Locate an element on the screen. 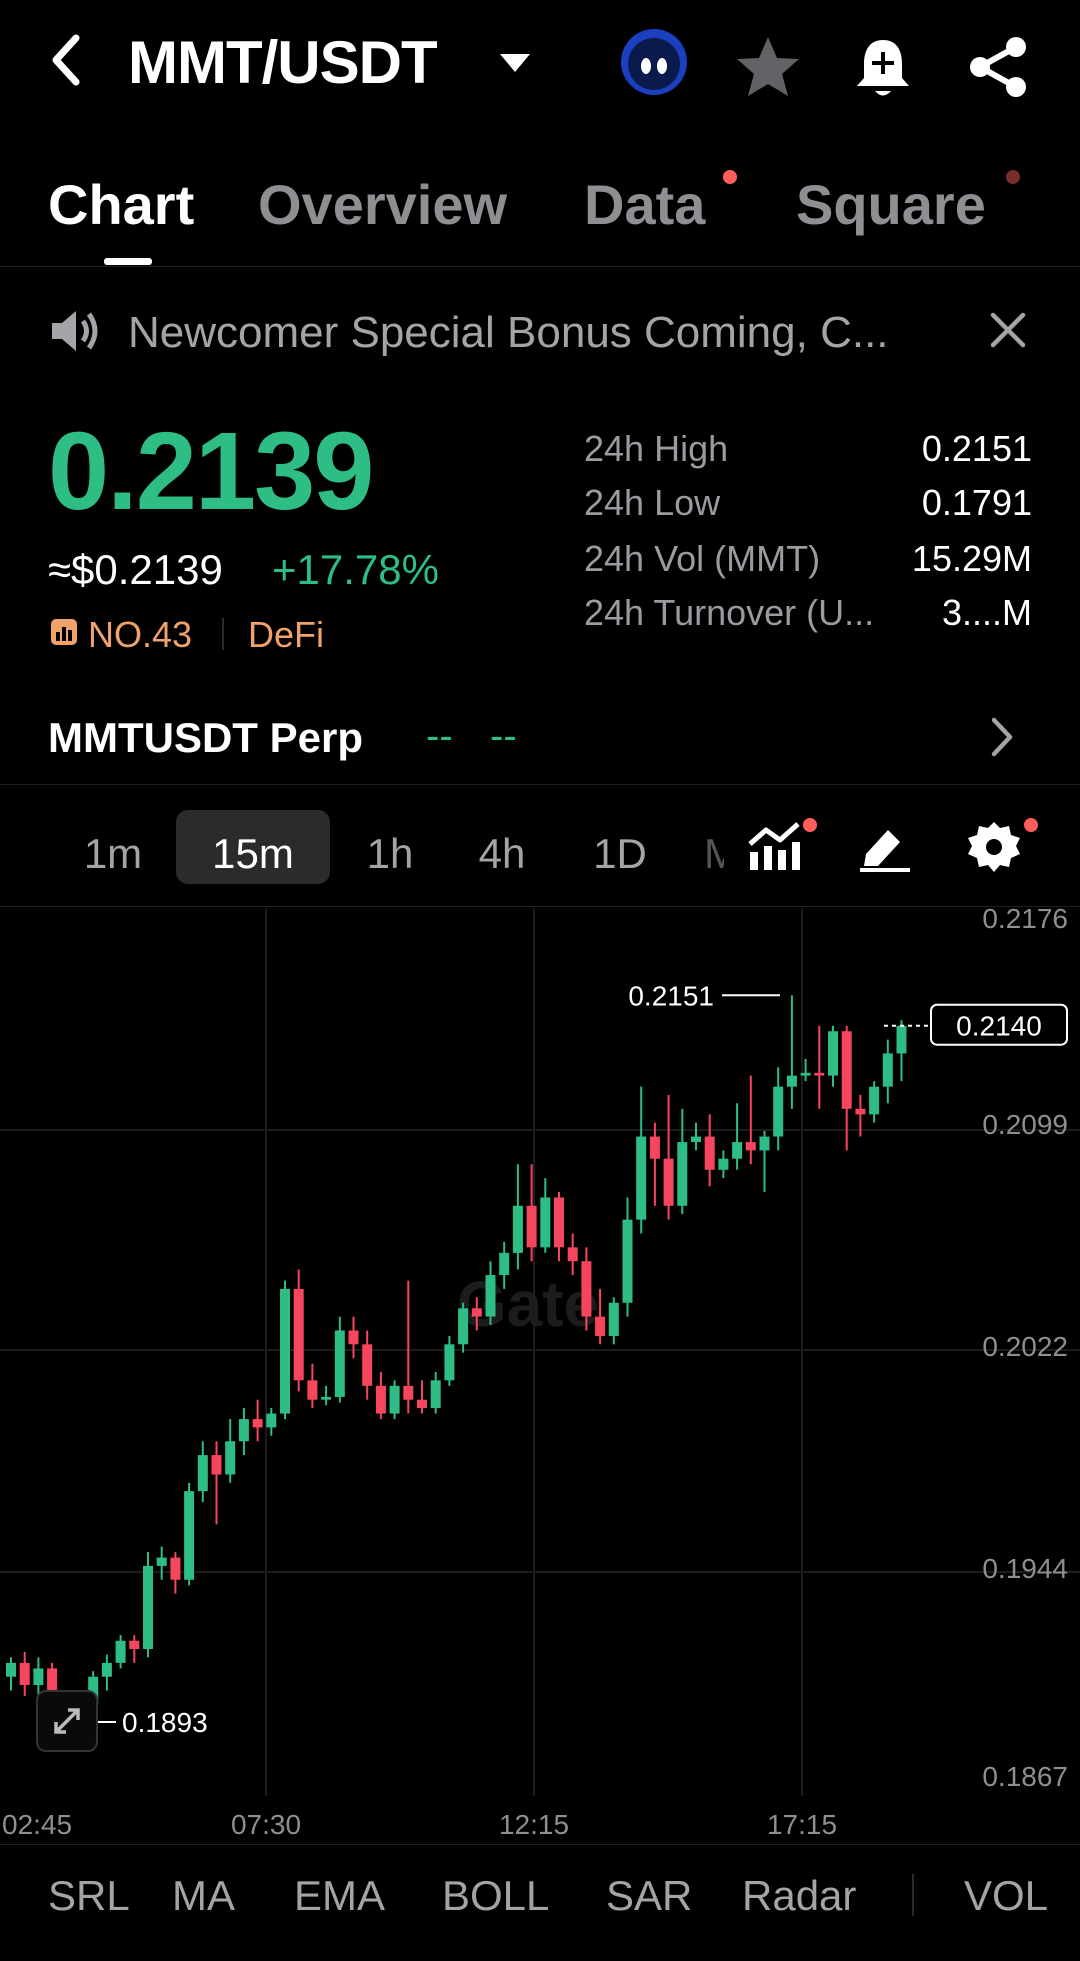 The height and width of the screenshot is (1961, 1080). bell-plus-icon is located at coordinates (883, 69).